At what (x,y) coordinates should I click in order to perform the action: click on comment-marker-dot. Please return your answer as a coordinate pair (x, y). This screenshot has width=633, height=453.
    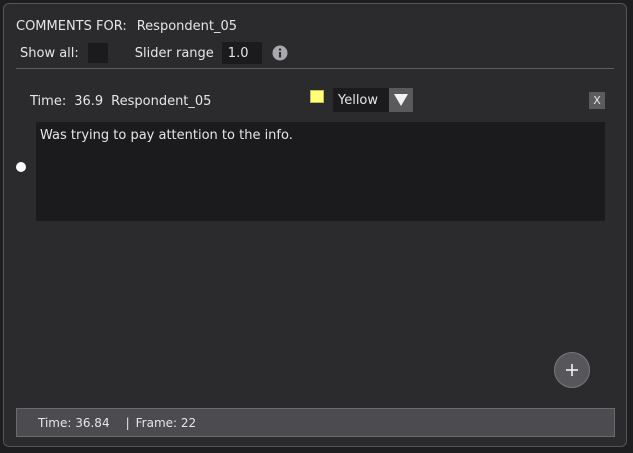
    Looking at the image, I should click on (21, 167).